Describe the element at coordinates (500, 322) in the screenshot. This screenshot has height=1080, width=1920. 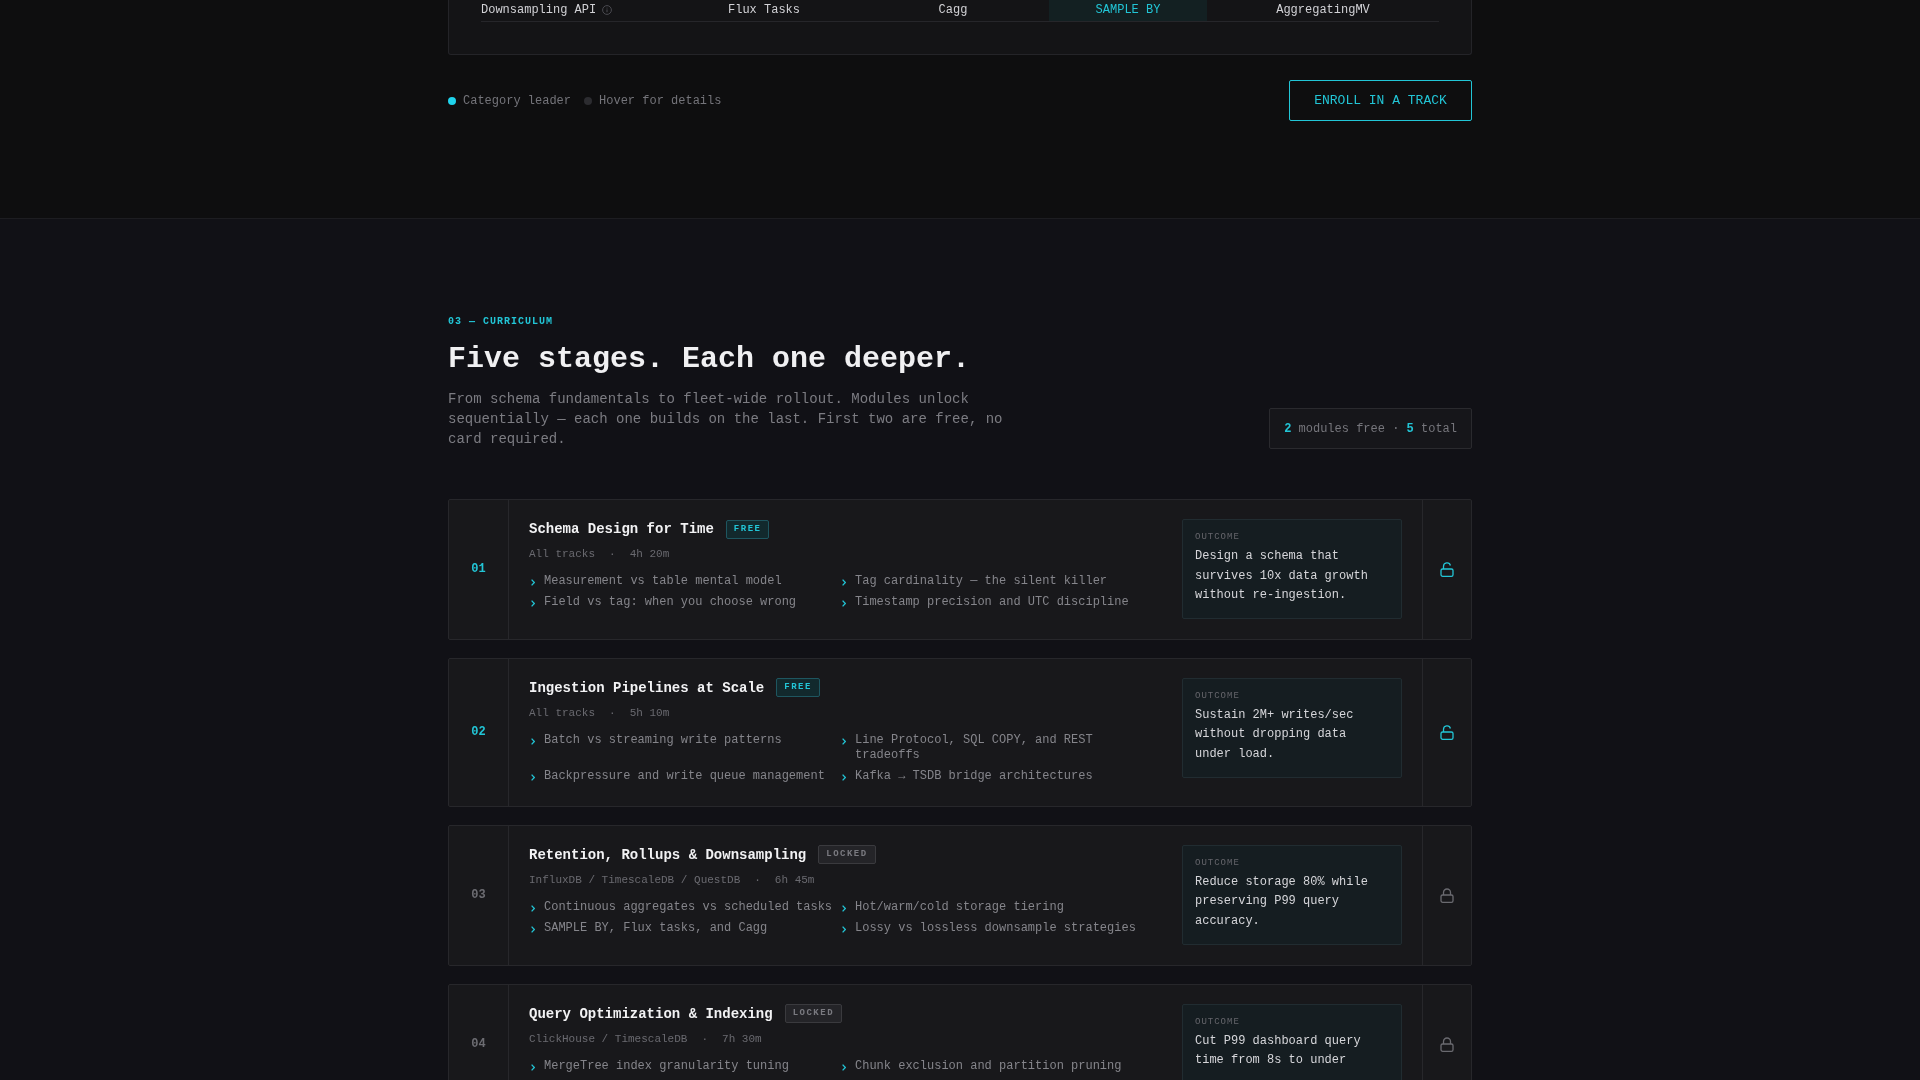
I see `section-eyebrow: 03 — CURRICULUM` at that location.